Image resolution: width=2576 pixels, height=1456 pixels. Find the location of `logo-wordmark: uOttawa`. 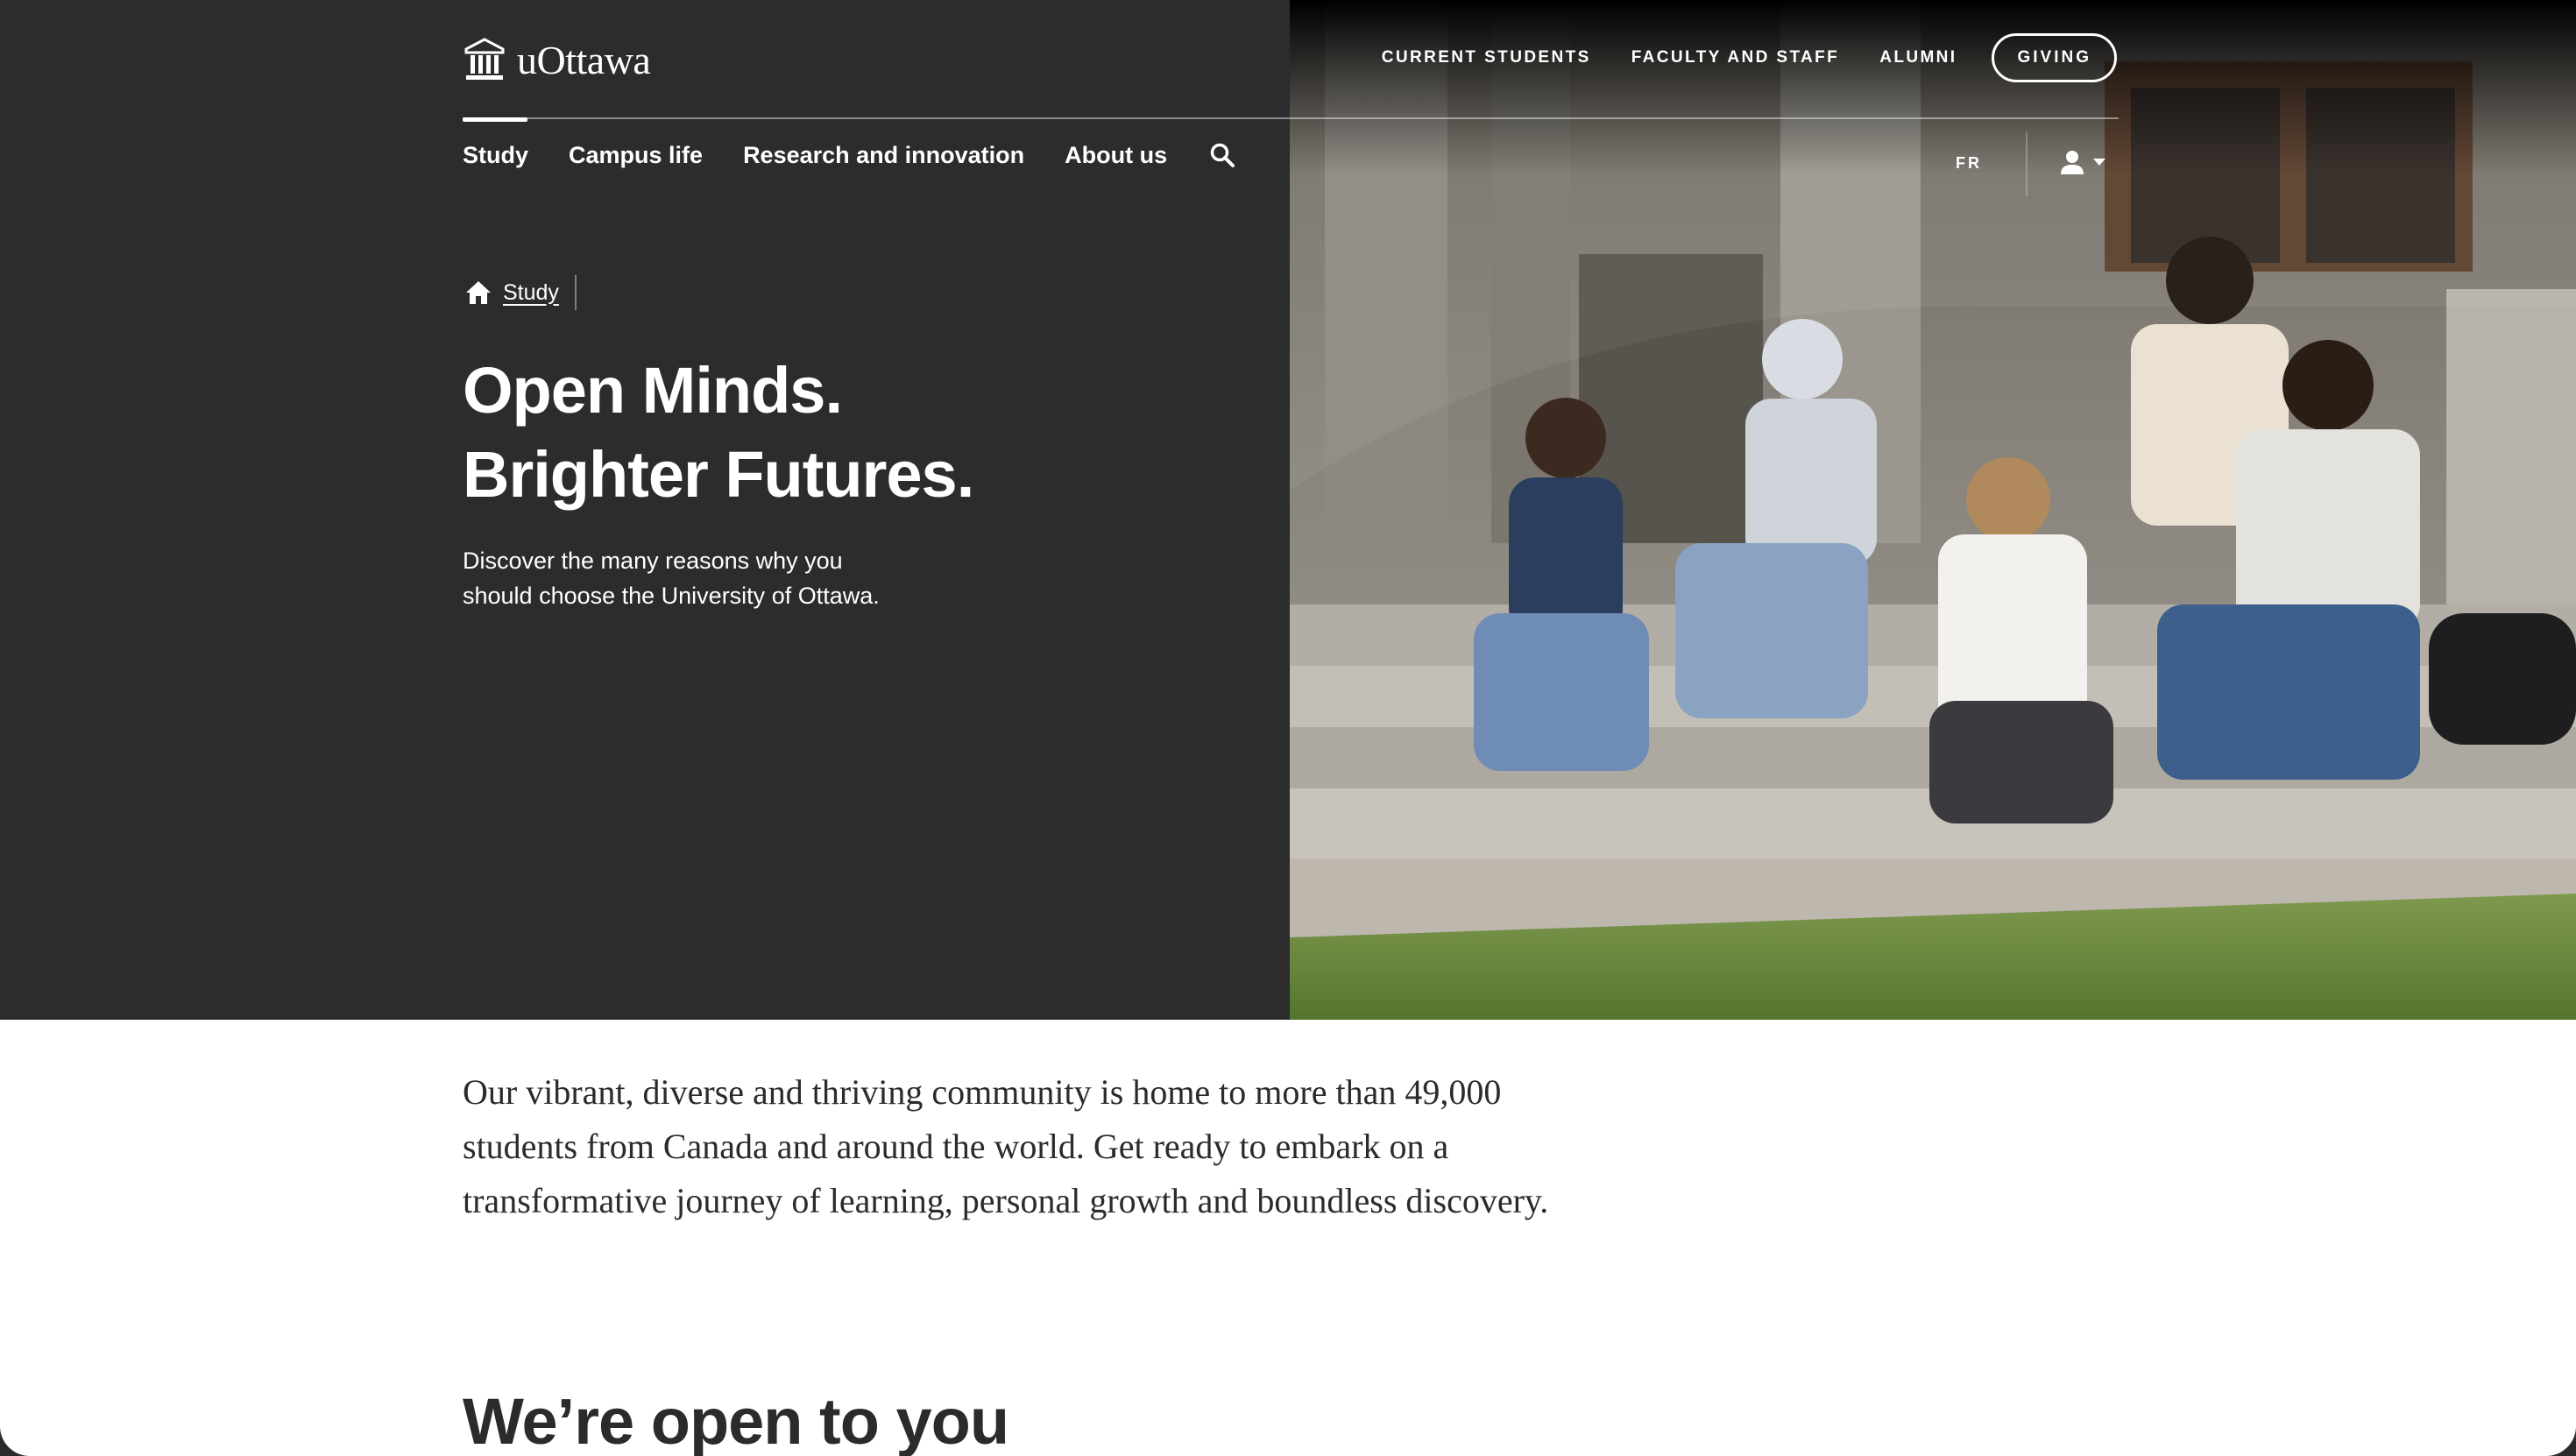

logo-wordmark: uOttawa is located at coordinates (584, 59).